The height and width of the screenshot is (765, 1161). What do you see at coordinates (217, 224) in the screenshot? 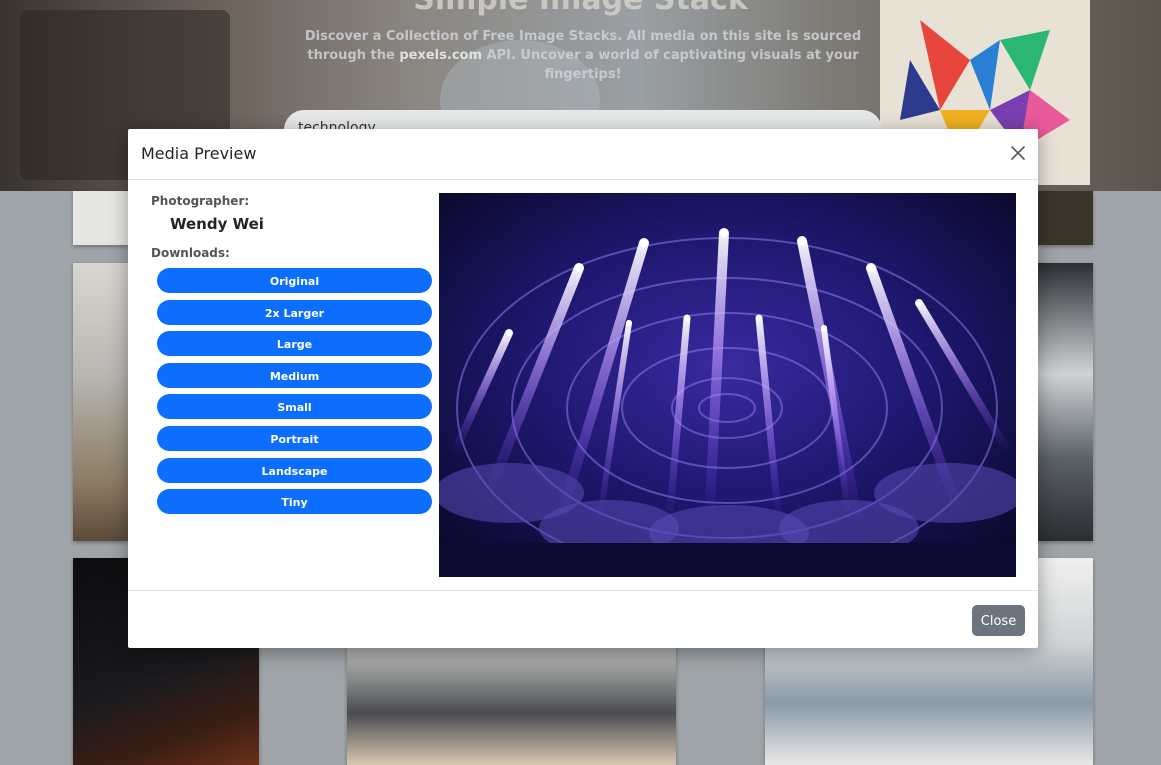
I see `photographer-name: Wendy Wei` at bounding box center [217, 224].